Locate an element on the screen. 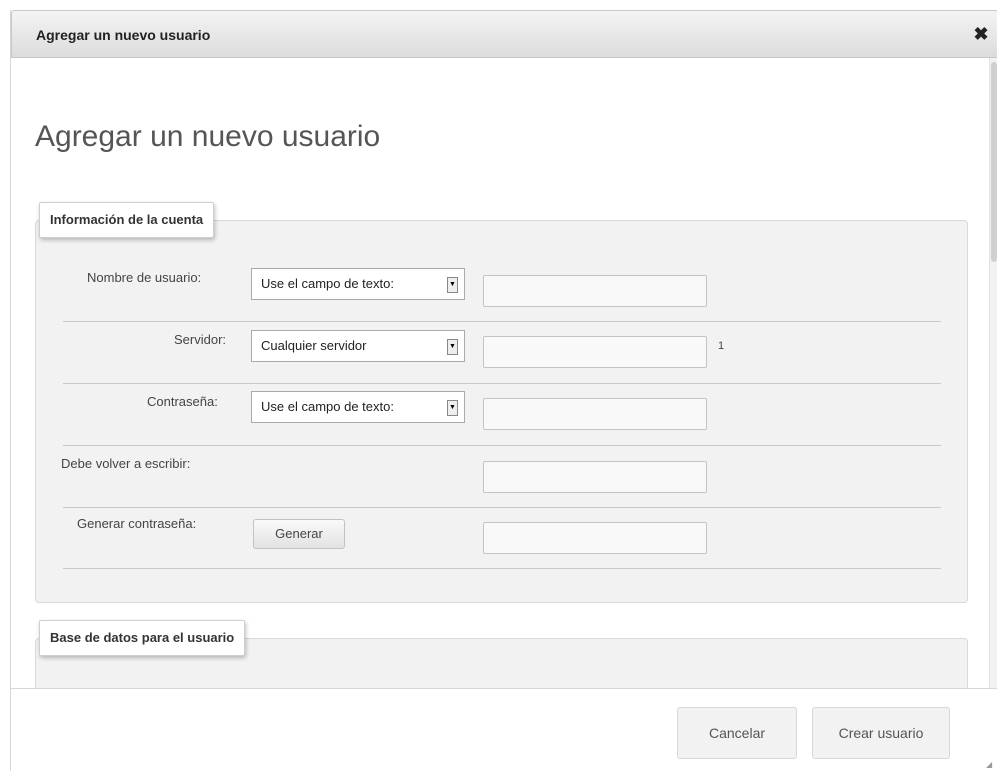  password-type-value: Use el campo de texto: is located at coordinates (327, 406).